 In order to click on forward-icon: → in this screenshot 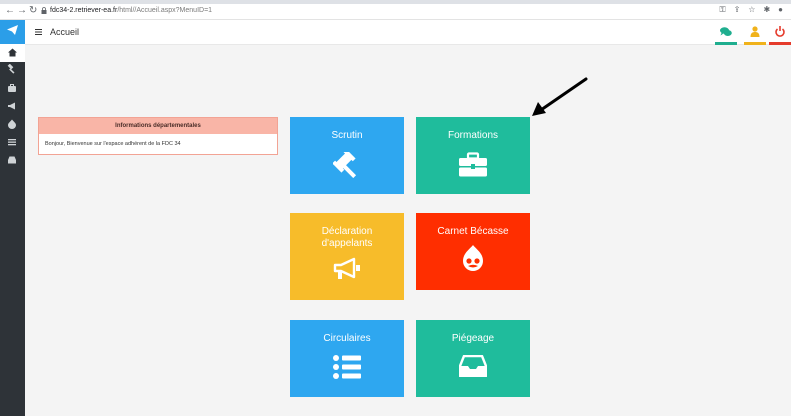, I will do `click(22, 11)`.